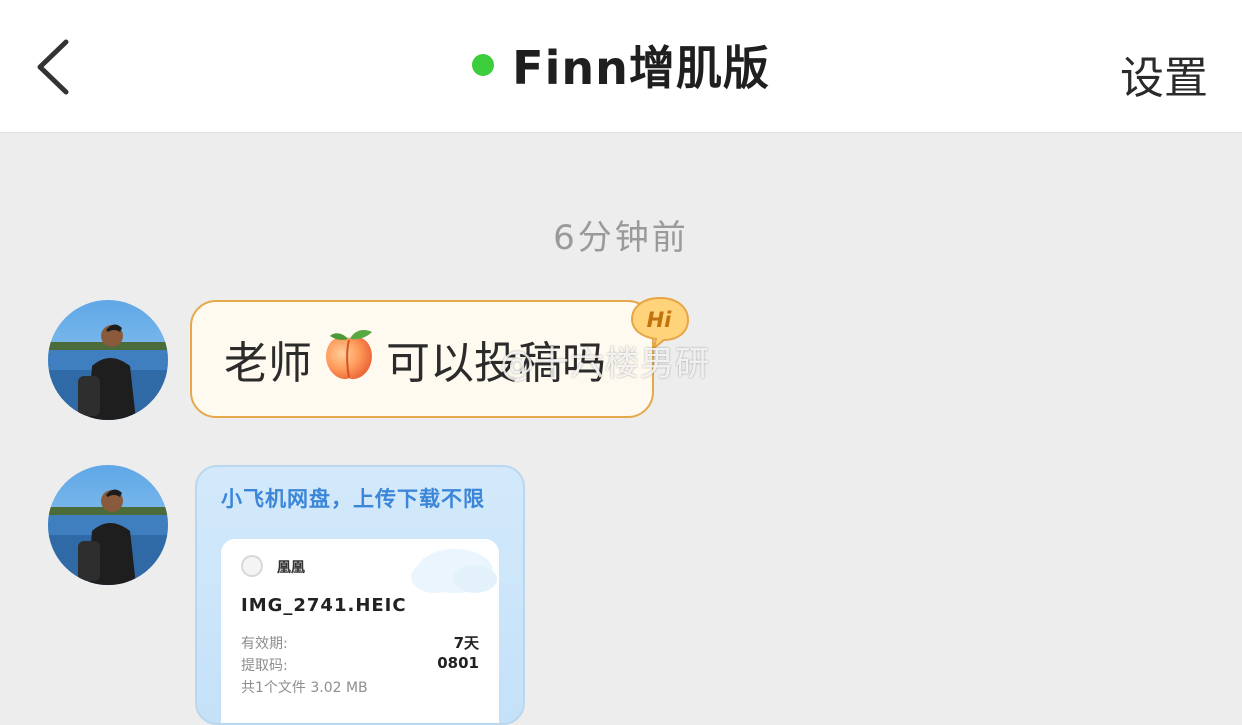  What do you see at coordinates (483, 65) in the screenshot?
I see `online-status-dot` at bounding box center [483, 65].